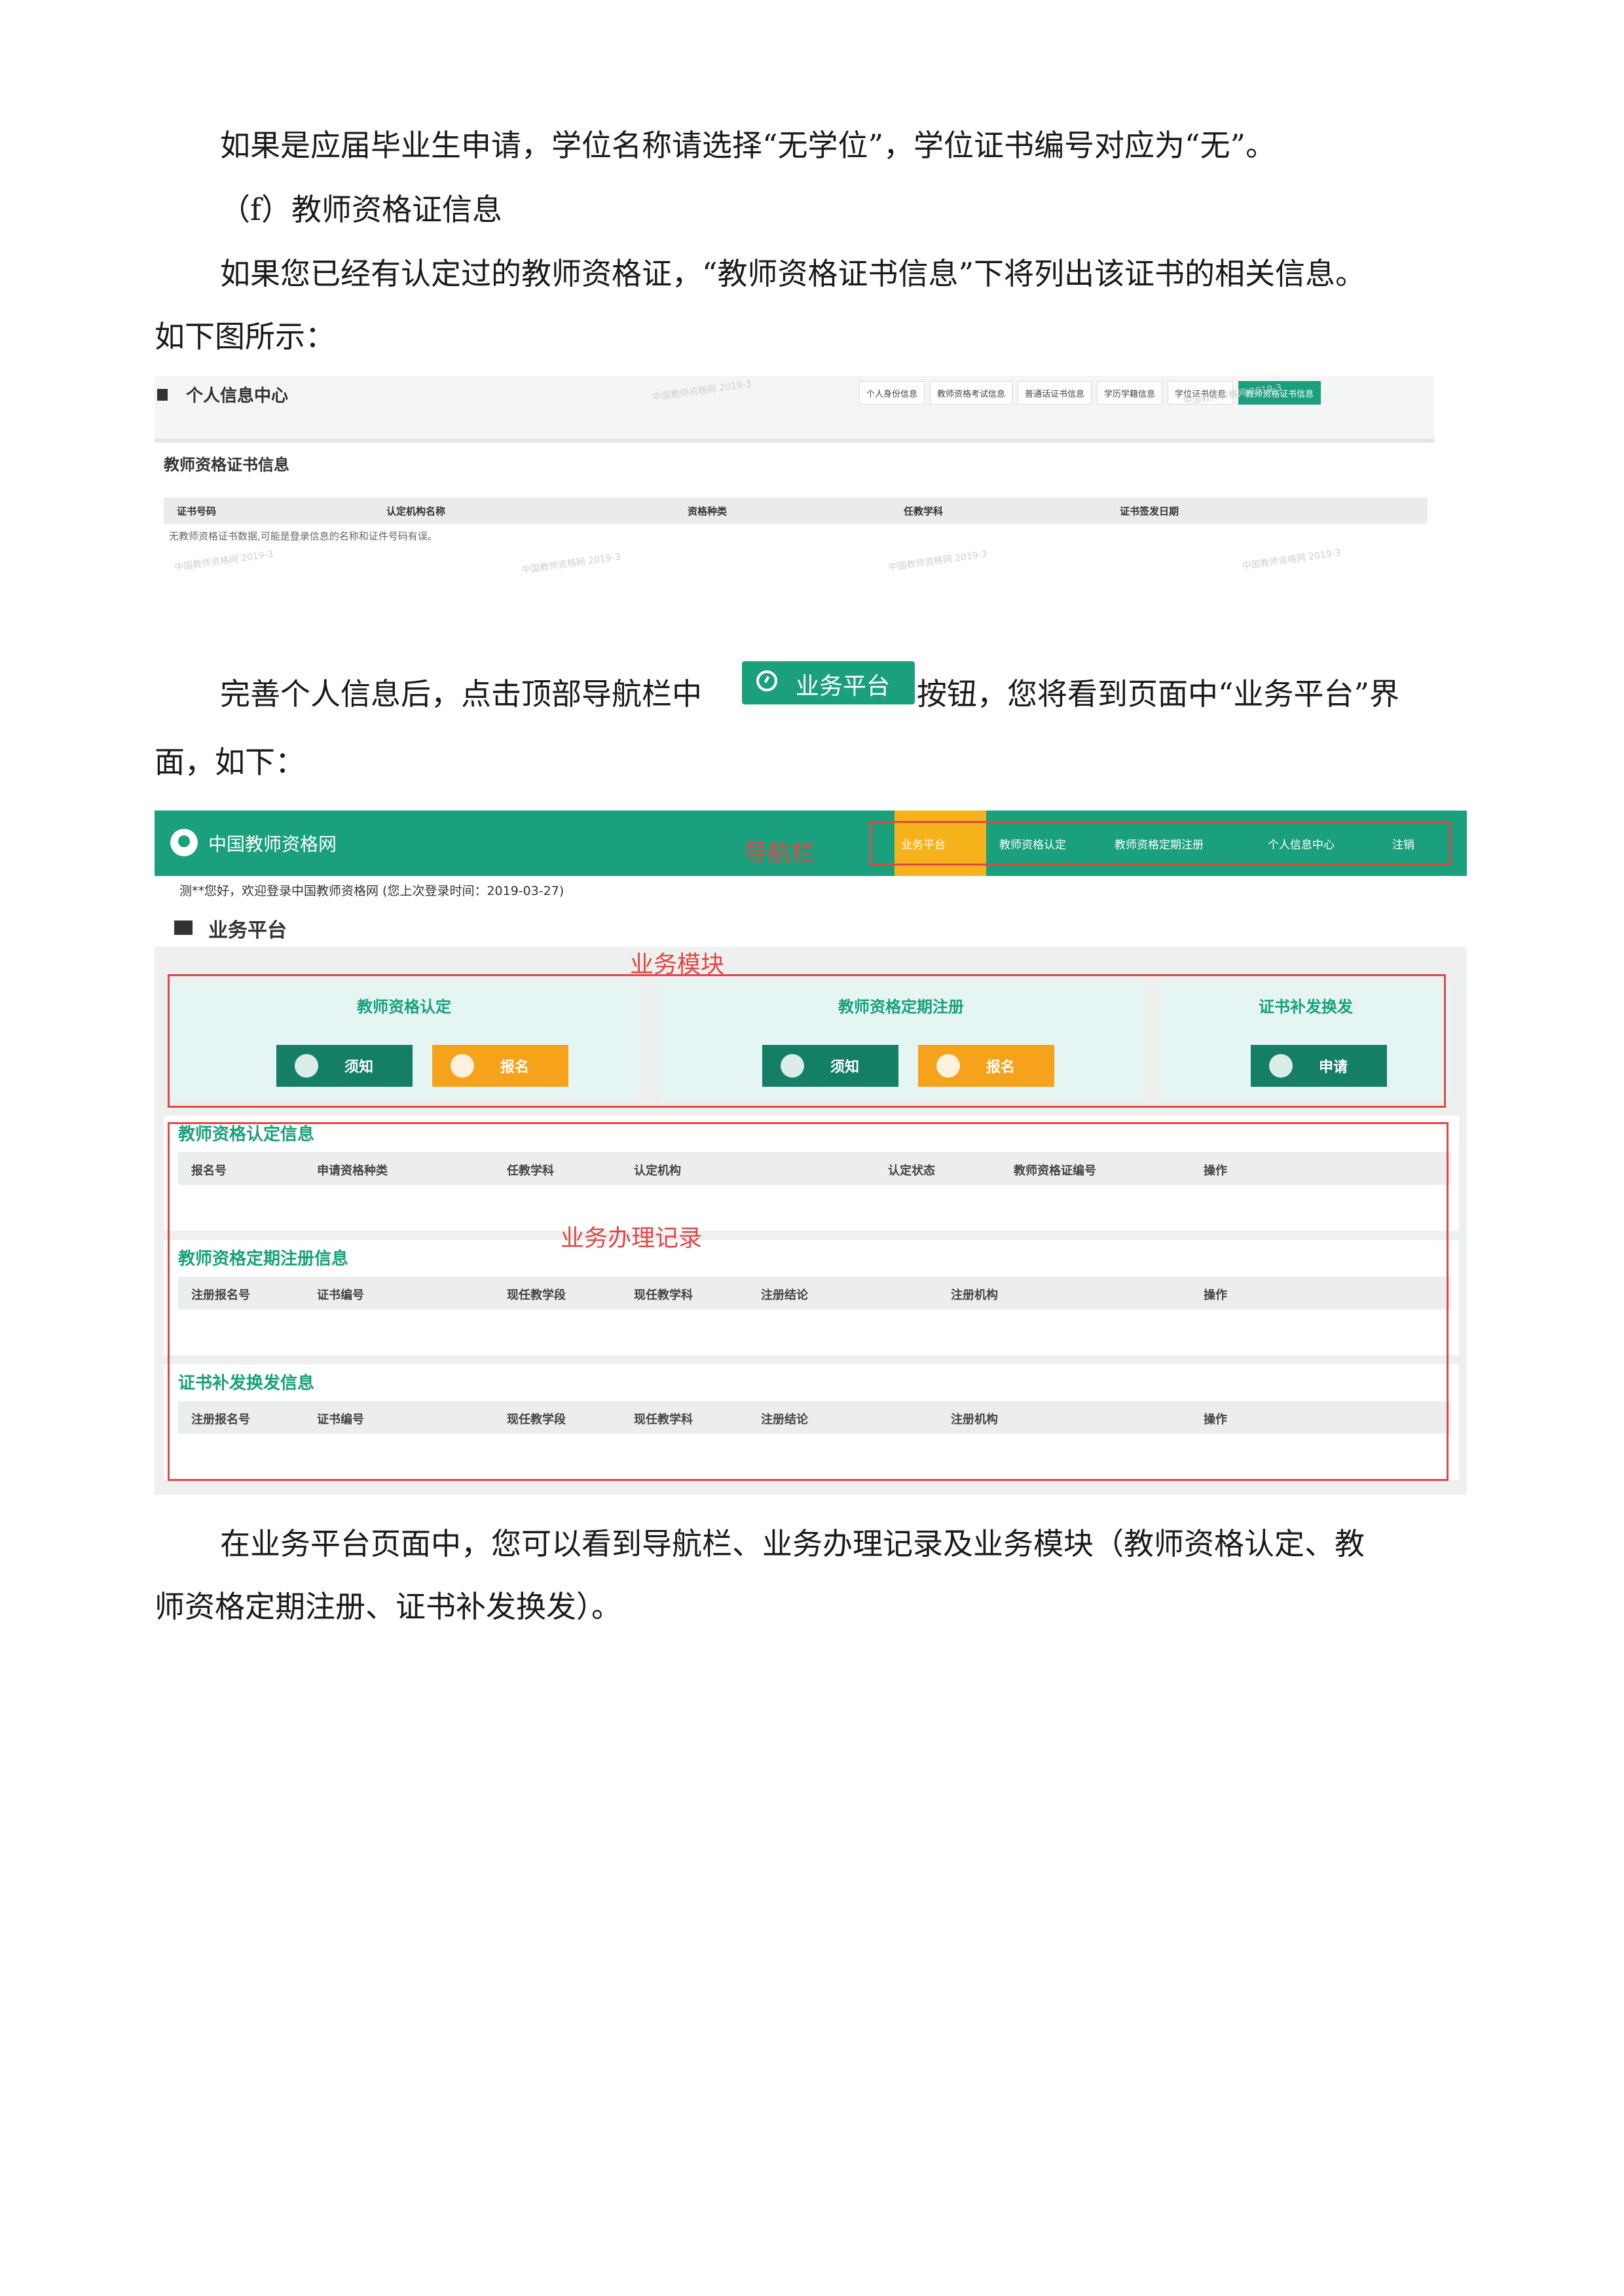  Describe the element at coordinates (247, 930) in the screenshot. I see `page-title: 业务平台` at that location.